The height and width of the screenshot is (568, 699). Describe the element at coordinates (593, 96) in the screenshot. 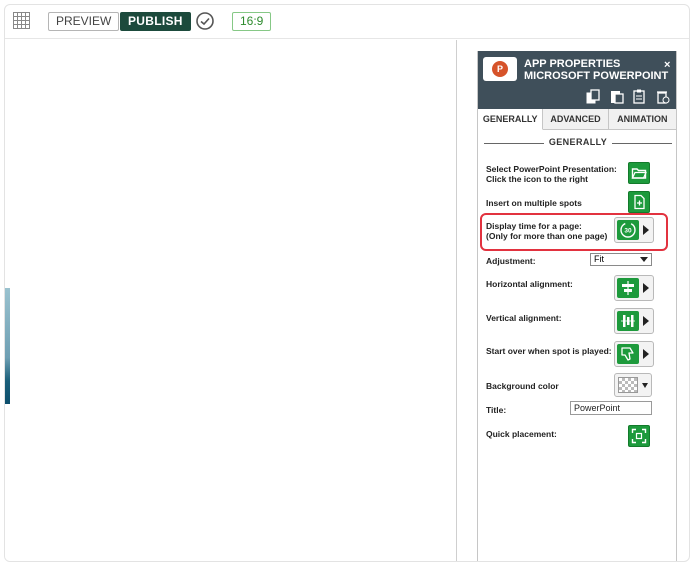

I see `copy-icon` at that location.